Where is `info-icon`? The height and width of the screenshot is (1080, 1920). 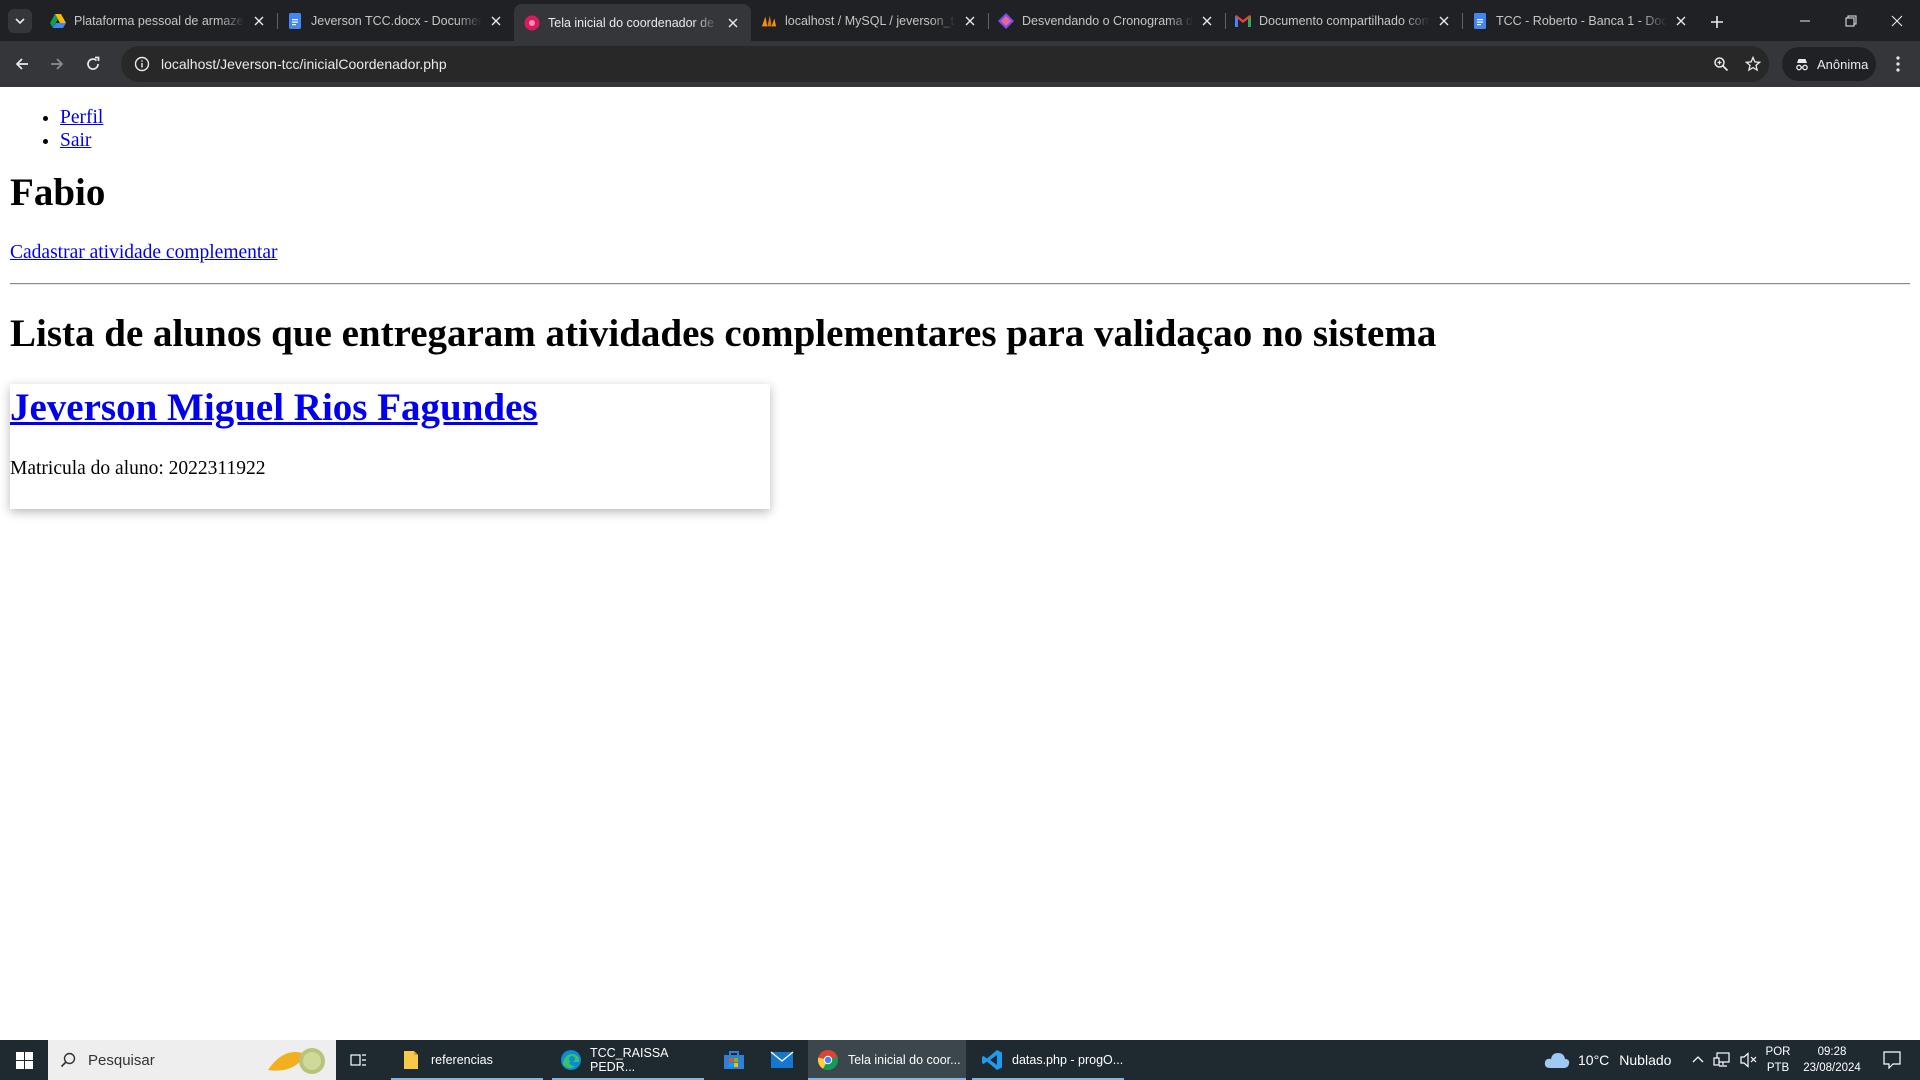 info-icon is located at coordinates (142, 64).